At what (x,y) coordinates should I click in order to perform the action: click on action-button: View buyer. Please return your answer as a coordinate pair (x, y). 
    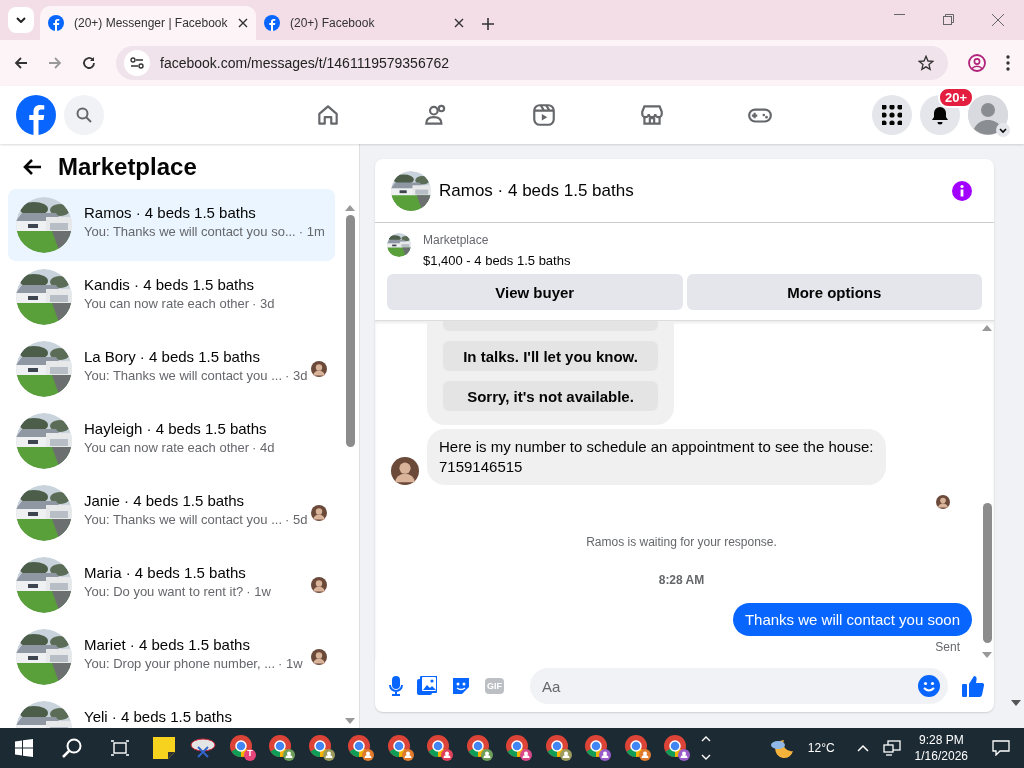
    Looking at the image, I should click on (535, 292).